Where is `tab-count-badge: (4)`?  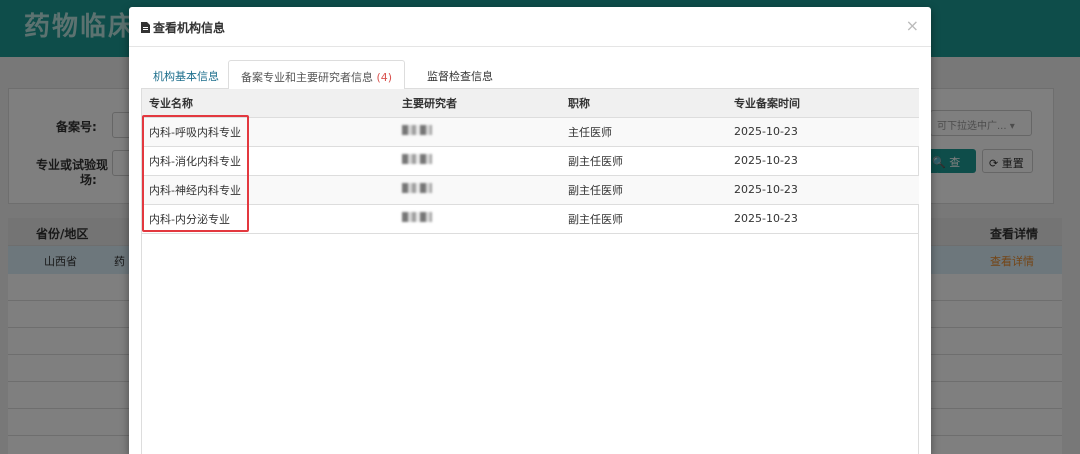
tab-count-badge: (4) is located at coordinates (384, 77).